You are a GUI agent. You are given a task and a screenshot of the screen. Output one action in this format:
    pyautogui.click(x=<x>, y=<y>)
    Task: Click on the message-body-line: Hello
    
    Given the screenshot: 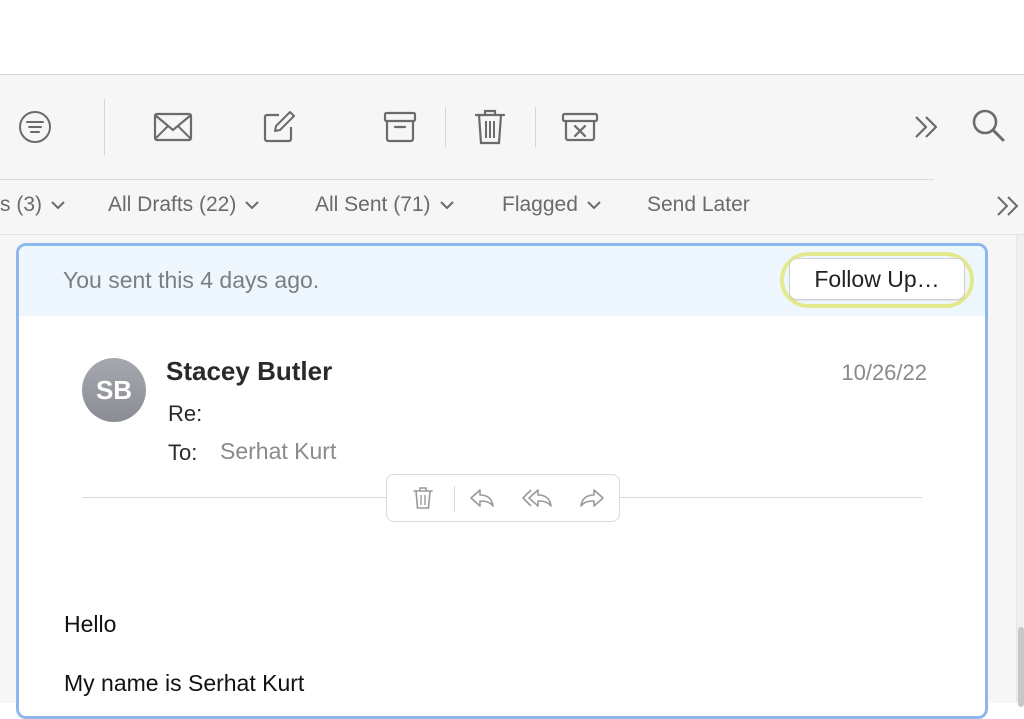 What is the action you would take?
    pyautogui.click(x=90, y=624)
    